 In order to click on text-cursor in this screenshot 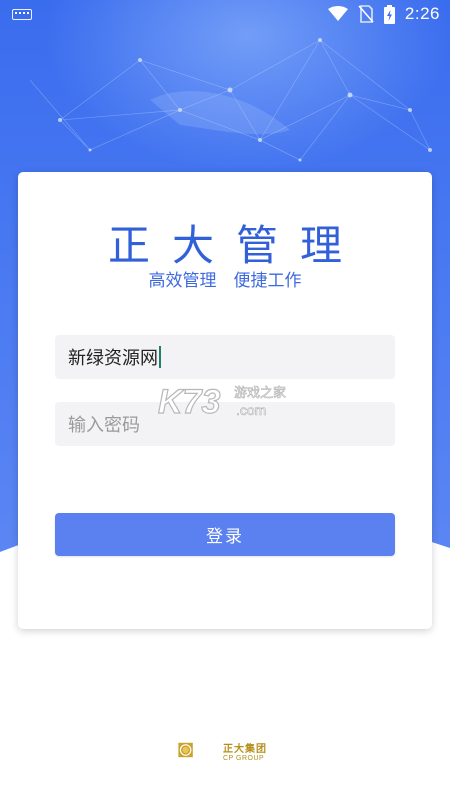, I will do `click(160, 357)`.